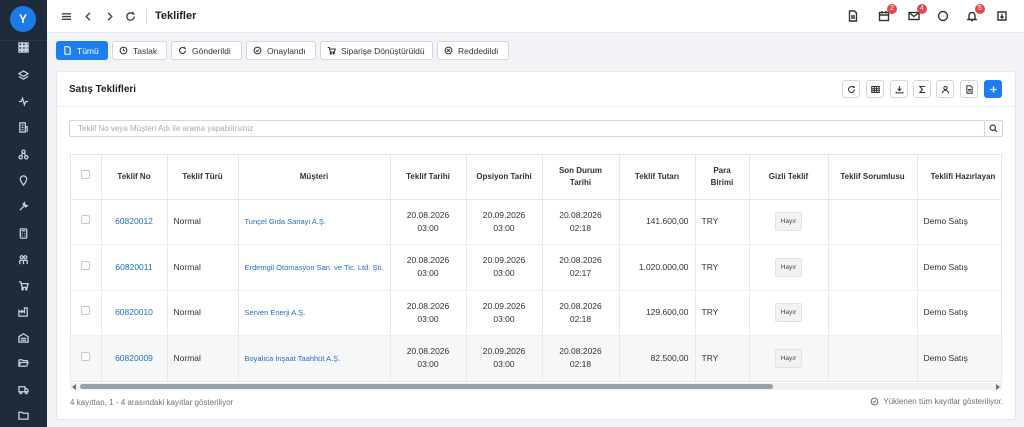 The height and width of the screenshot is (427, 1024). What do you see at coordinates (874, 401) in the screenshot?
I see `check-circle-icon` at bounding box center [874, 401].